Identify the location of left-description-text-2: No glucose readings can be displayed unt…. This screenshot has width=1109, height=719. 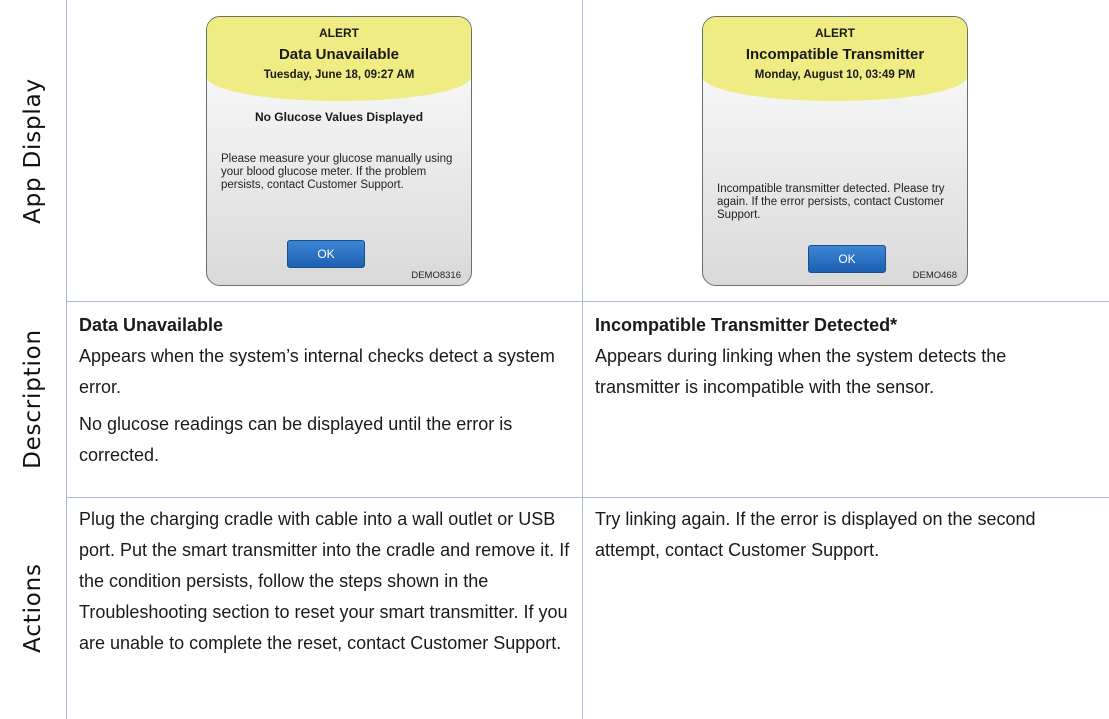
(296, 439).